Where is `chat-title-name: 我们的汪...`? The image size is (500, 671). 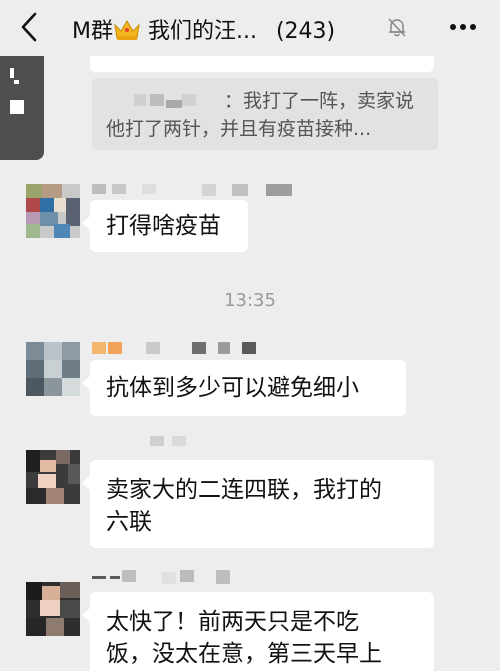
chat-title-name: 我们的汪... is located at coordinates (202, 31).